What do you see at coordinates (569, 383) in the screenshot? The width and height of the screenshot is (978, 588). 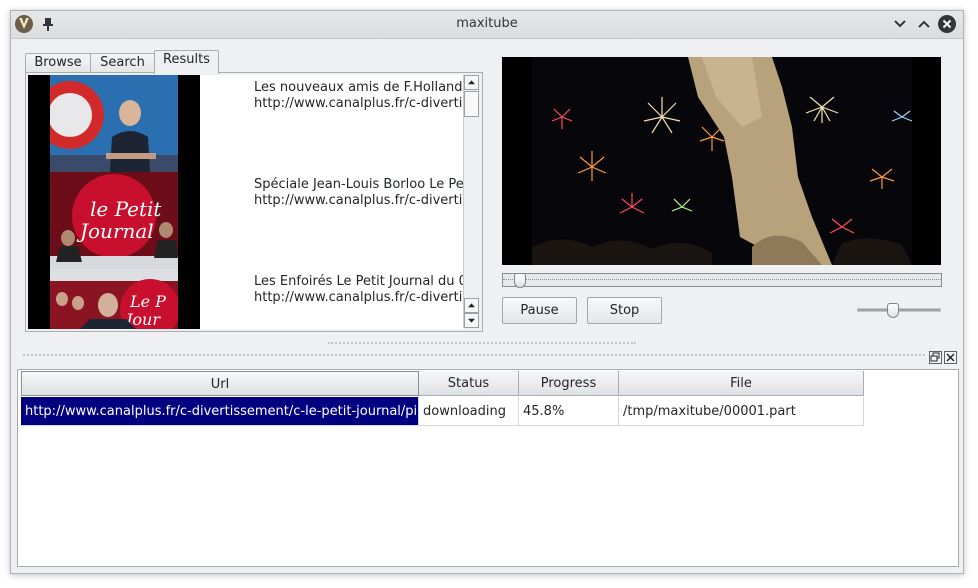 I see `column-header-progress: Progress` at bounding box center [569, 383].